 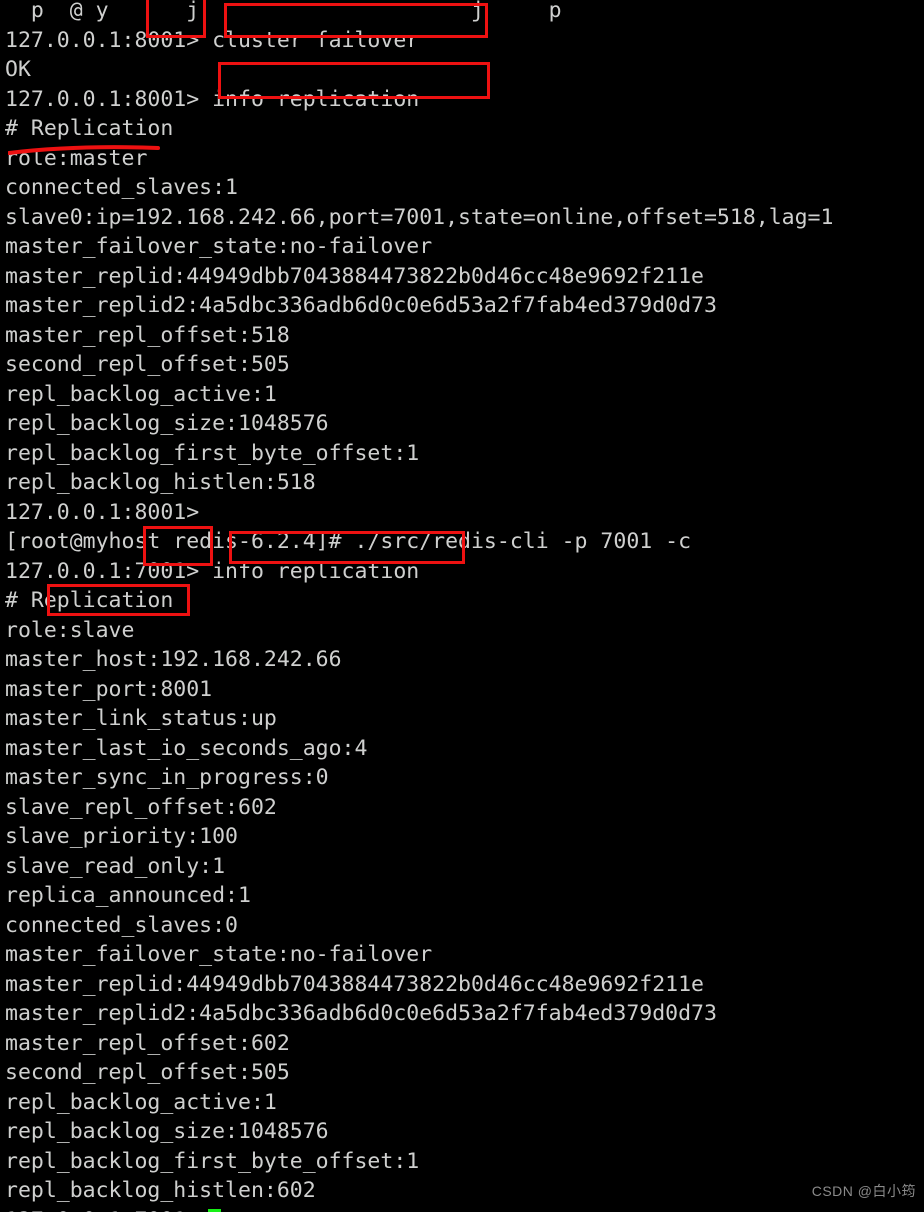 What do you see at coordinates (863, 1190) in the screenshot?
I see `csdn-watermark: CSDN @白小筠` at bounding box center [863, 1190].